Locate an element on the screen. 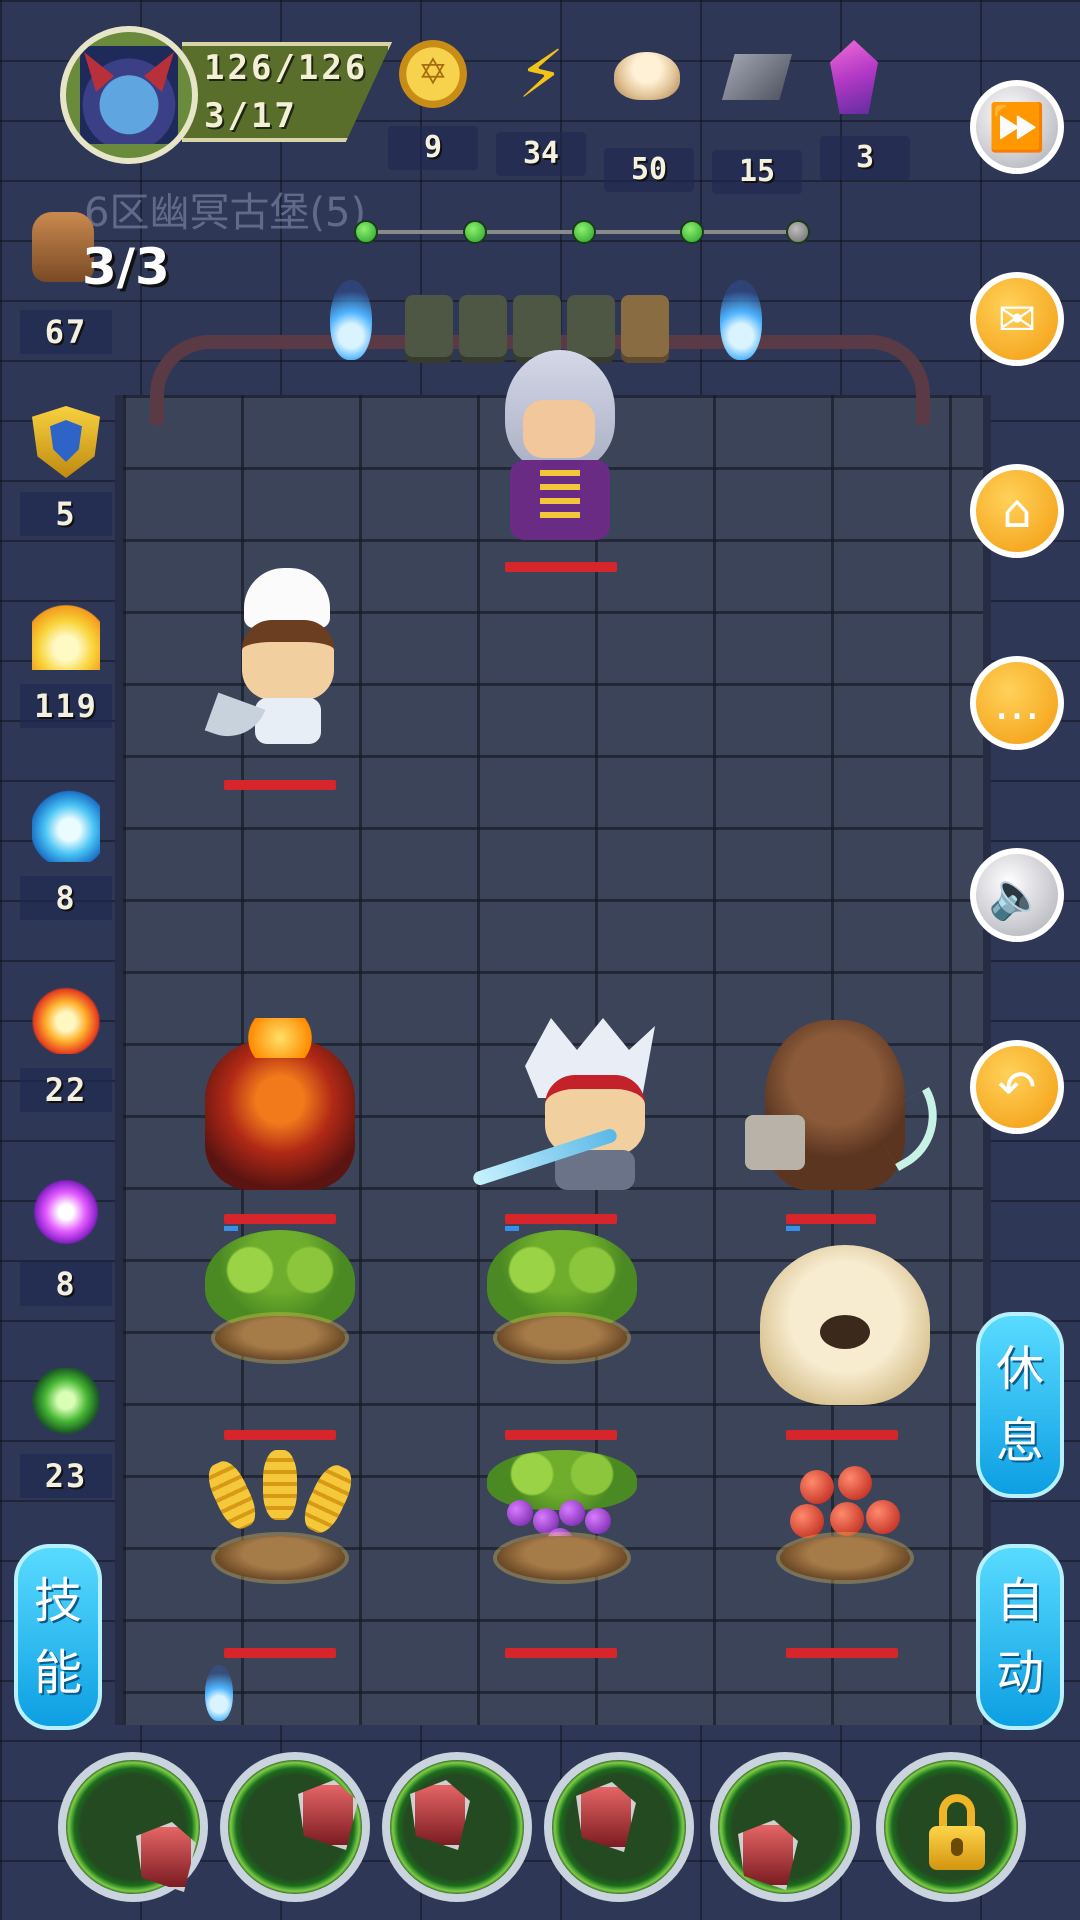 The width and height of the screenshot is (1080, 1920). steamed-bun-icon-wrap is located at coordinates (649, 91).